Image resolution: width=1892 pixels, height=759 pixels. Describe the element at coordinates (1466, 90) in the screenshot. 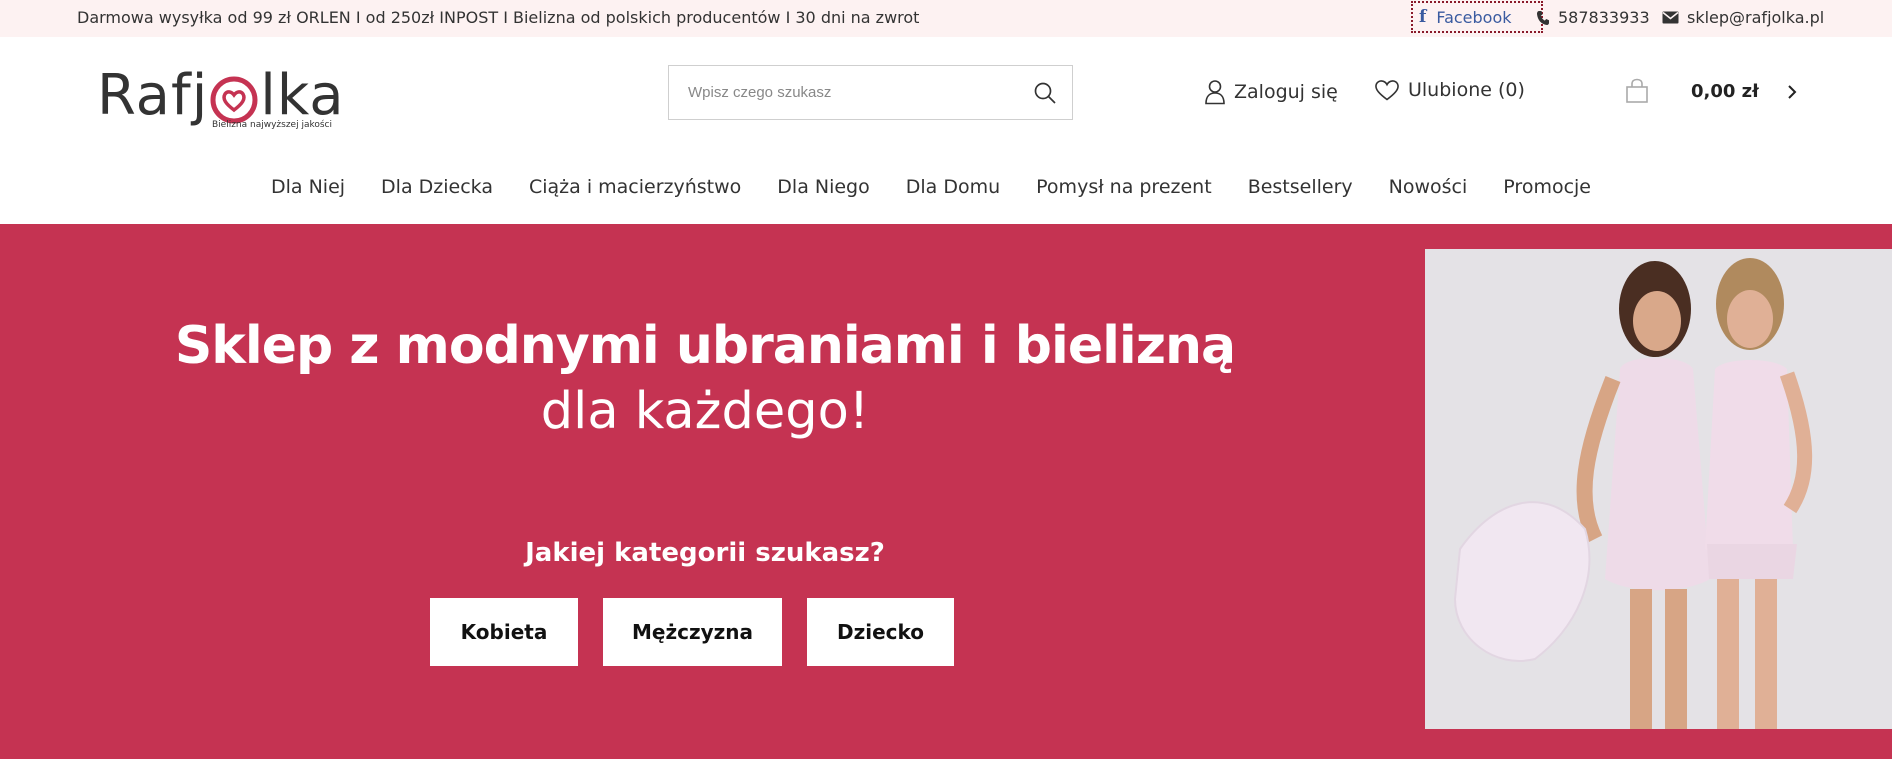

I see `favorites-label: Ulubione (0)` at that location.